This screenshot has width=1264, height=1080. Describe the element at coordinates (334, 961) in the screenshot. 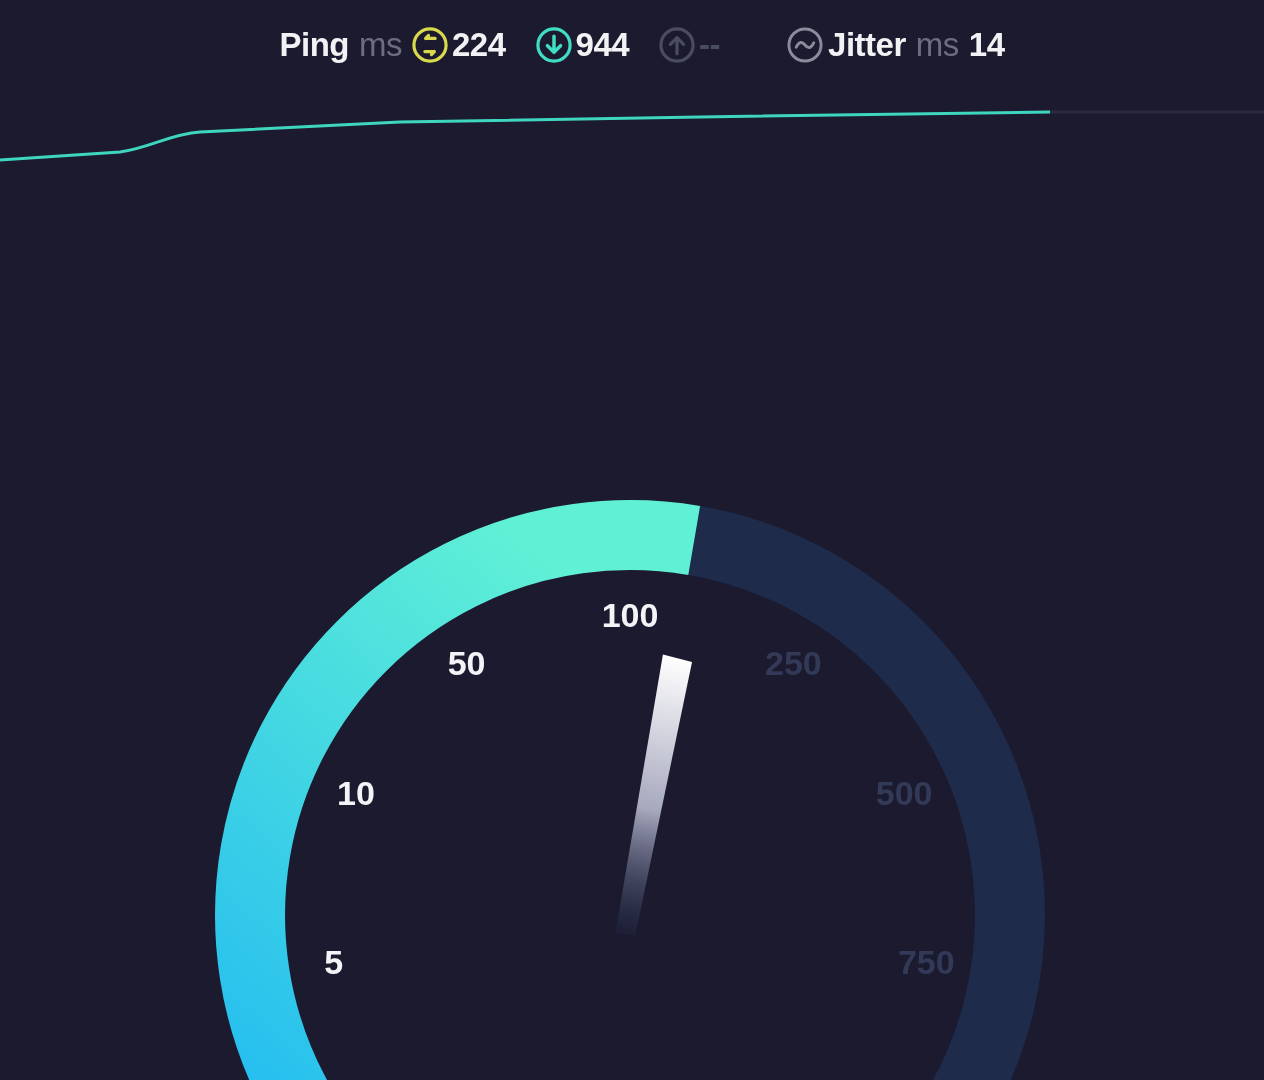

I see `gauge-tick-label: 5` at that location.